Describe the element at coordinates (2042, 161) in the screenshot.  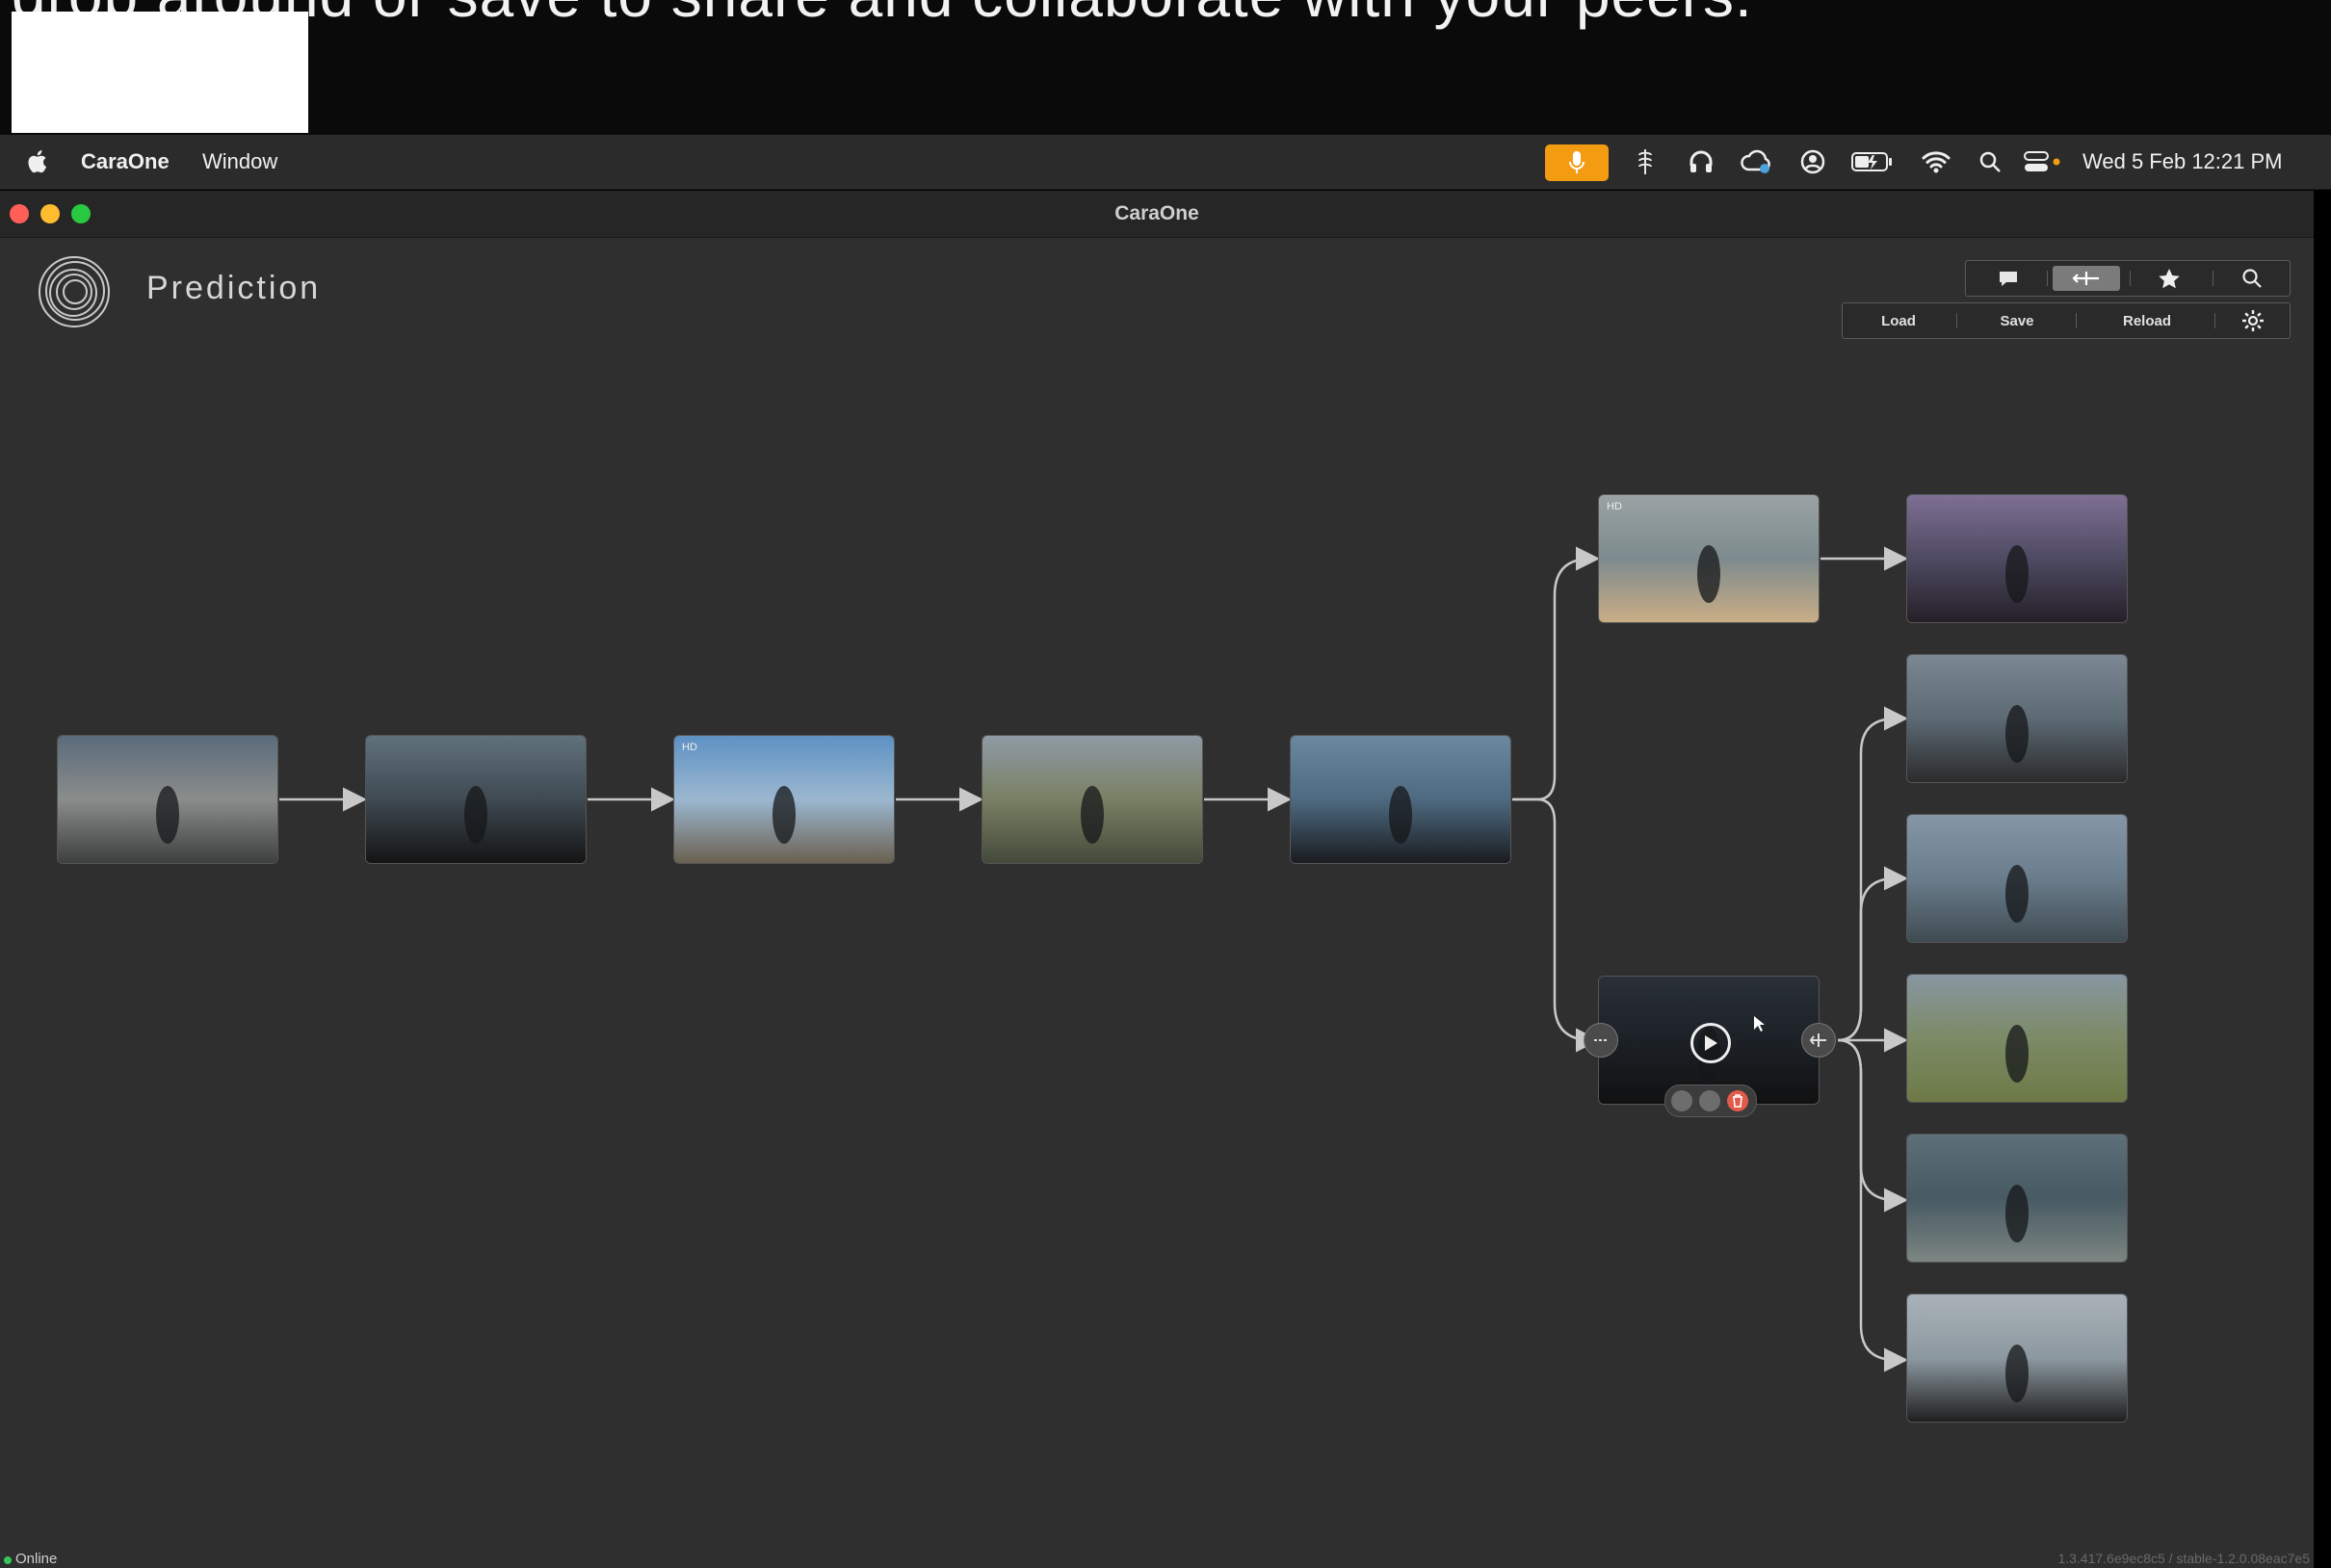
I see `control-center-icon` at that location.